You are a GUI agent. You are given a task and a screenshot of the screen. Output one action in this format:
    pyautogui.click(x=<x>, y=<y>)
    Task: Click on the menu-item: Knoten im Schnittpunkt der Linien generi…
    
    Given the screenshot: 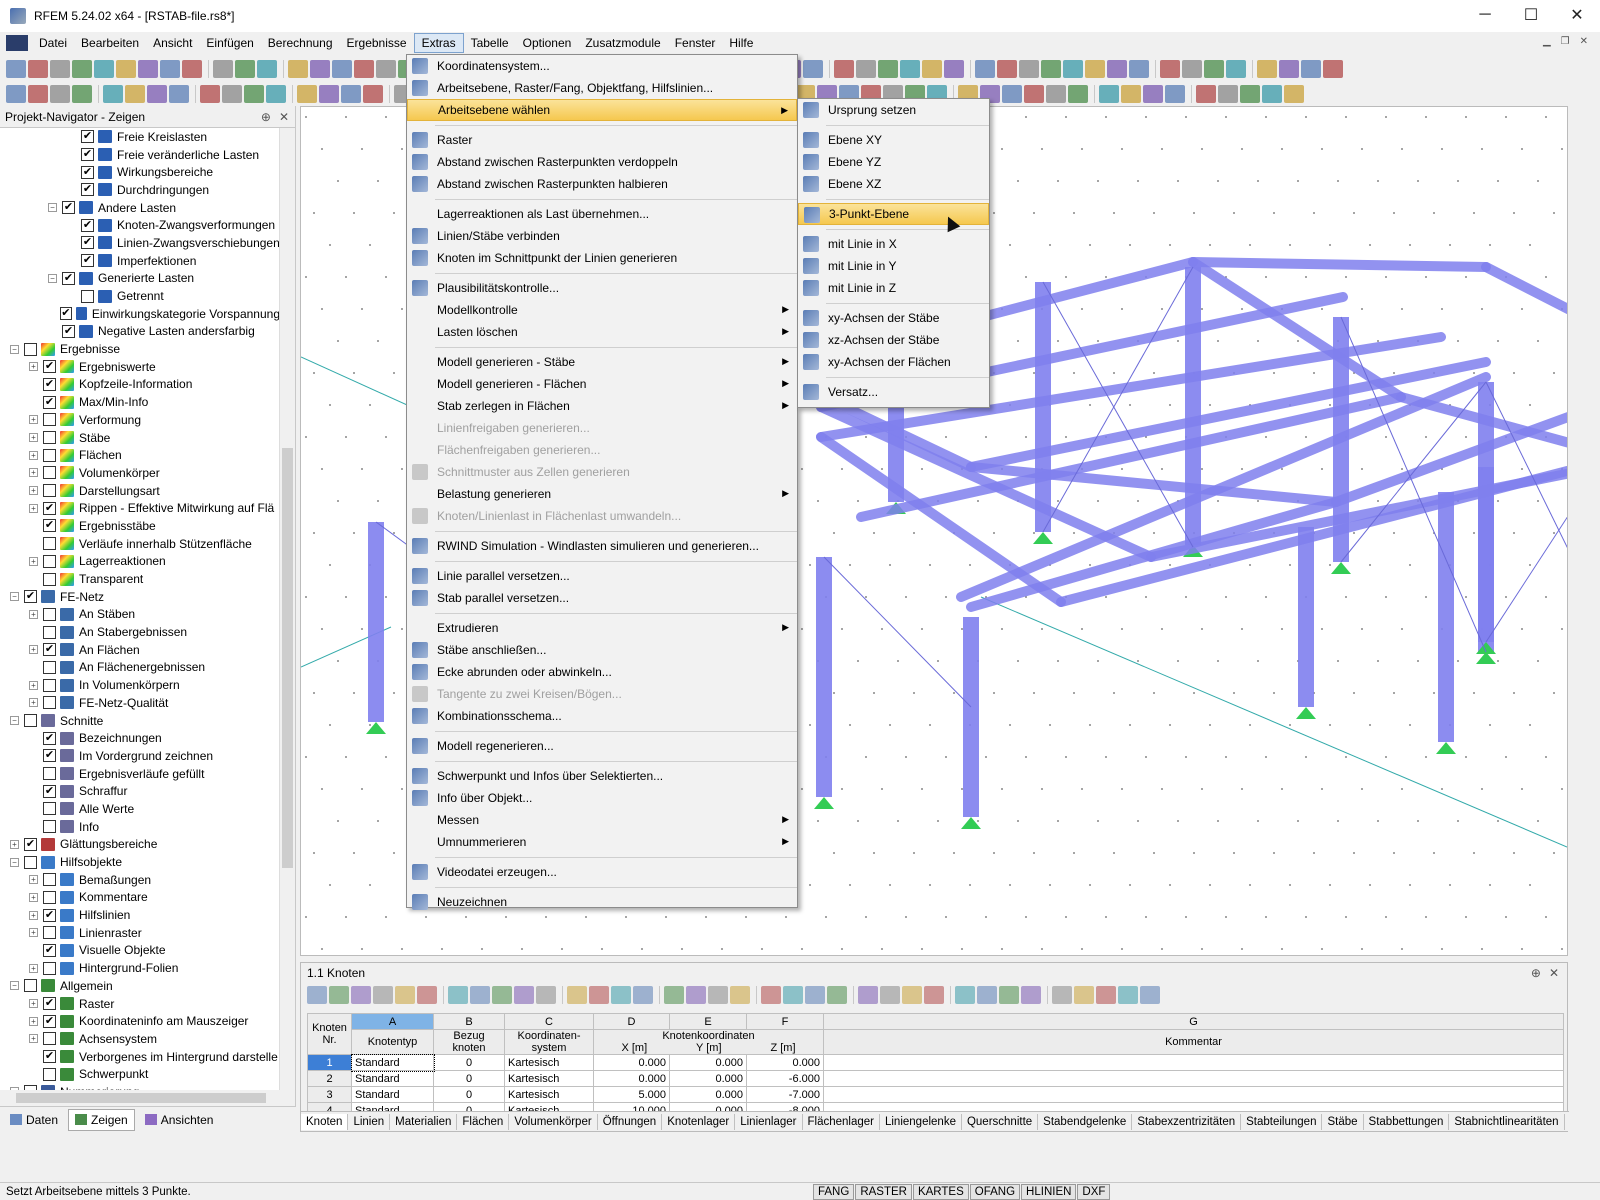 What is the action you would take?
    pyautogui.click(x=602, y=258)
    